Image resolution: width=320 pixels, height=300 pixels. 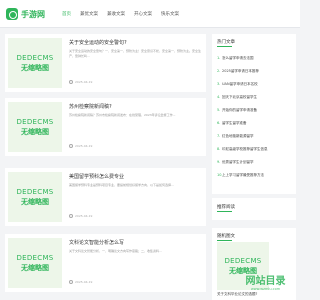 What do you see at coordinates (135, 106) in the screenshot?
I see `article-title: 苏州检察院新闻稿?` at bounding box center [135, 106].